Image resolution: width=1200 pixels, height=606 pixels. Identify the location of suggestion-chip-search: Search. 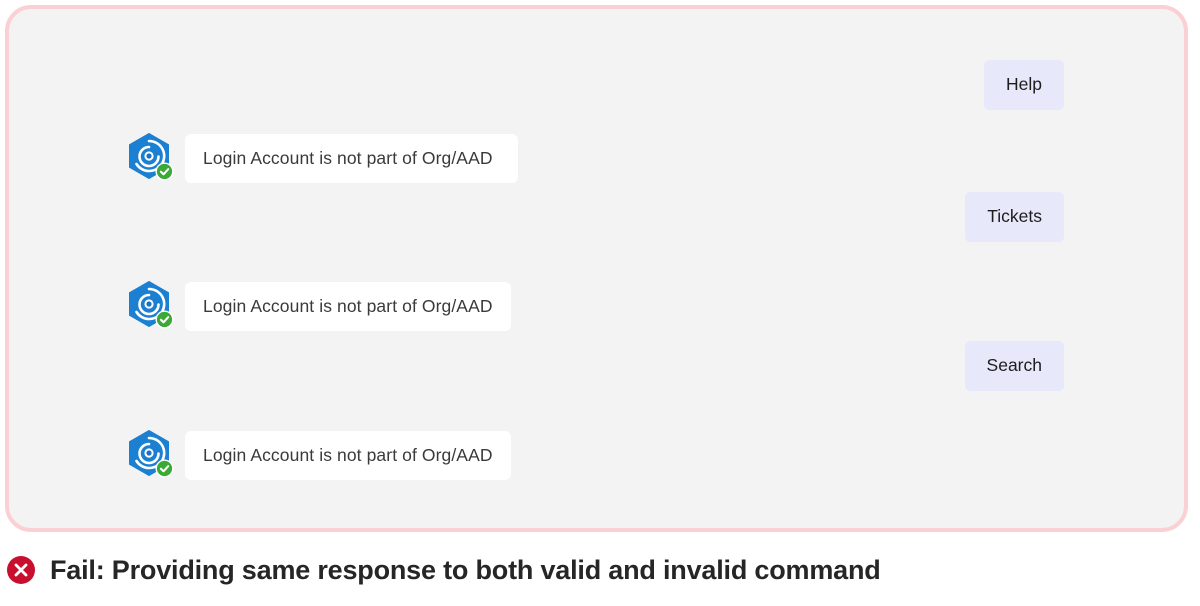
(1014, 366).